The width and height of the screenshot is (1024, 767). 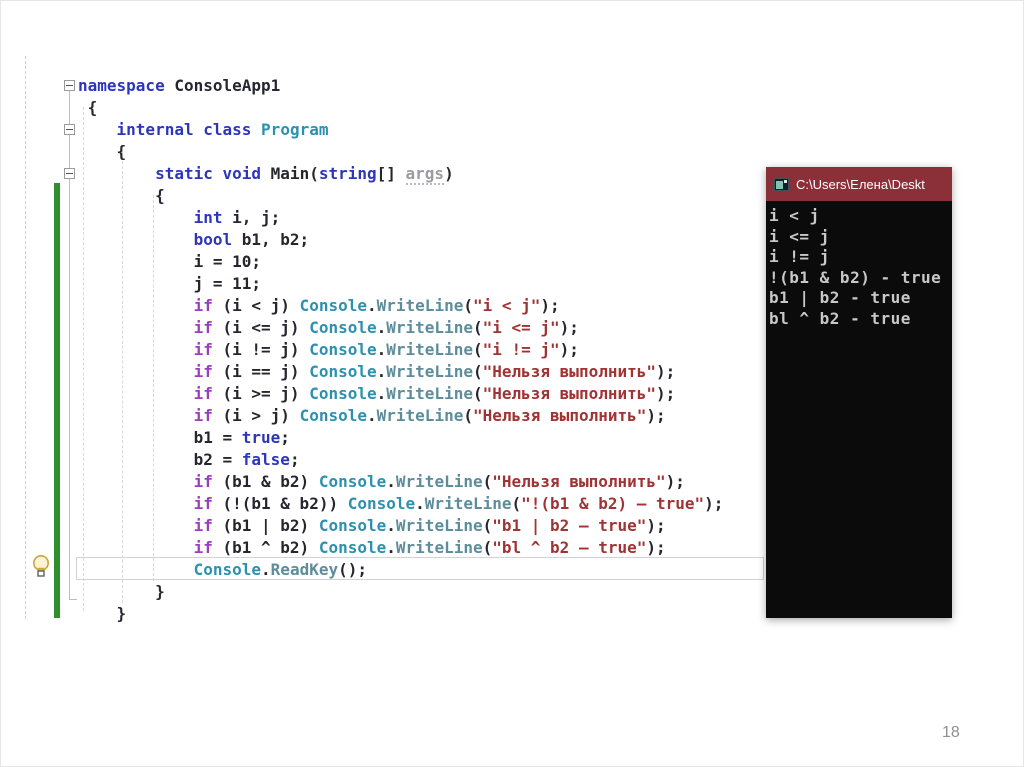 What do you see at coordinates (170, 261) in the screenshot?
I see `code-token: i = 10;` at bounding box center [170, 261].